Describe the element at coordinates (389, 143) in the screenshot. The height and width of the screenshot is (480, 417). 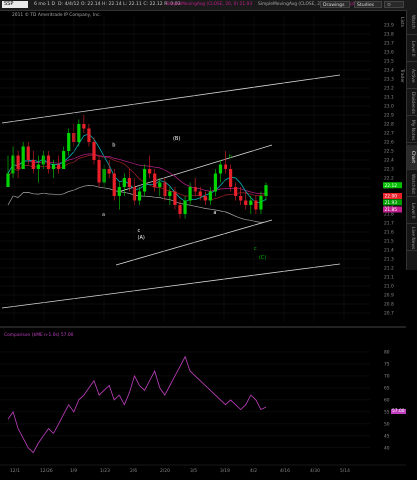
I see `y-tick-label: 22.6` at that location.